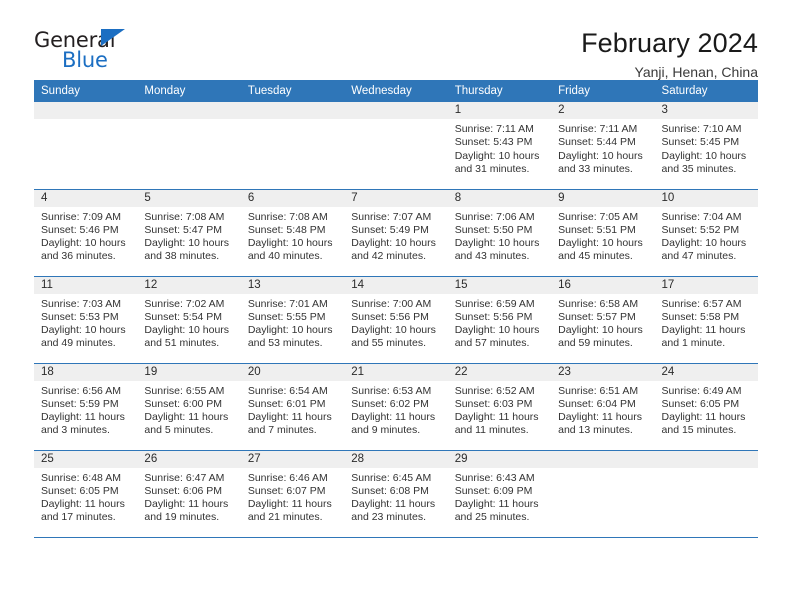 The image size is (792, 612). What do you see at coordinates (182, 256) in the screenshot?
I see `daylight-duration-line2: and 38 minutes.` at bounding box center [182, 256].